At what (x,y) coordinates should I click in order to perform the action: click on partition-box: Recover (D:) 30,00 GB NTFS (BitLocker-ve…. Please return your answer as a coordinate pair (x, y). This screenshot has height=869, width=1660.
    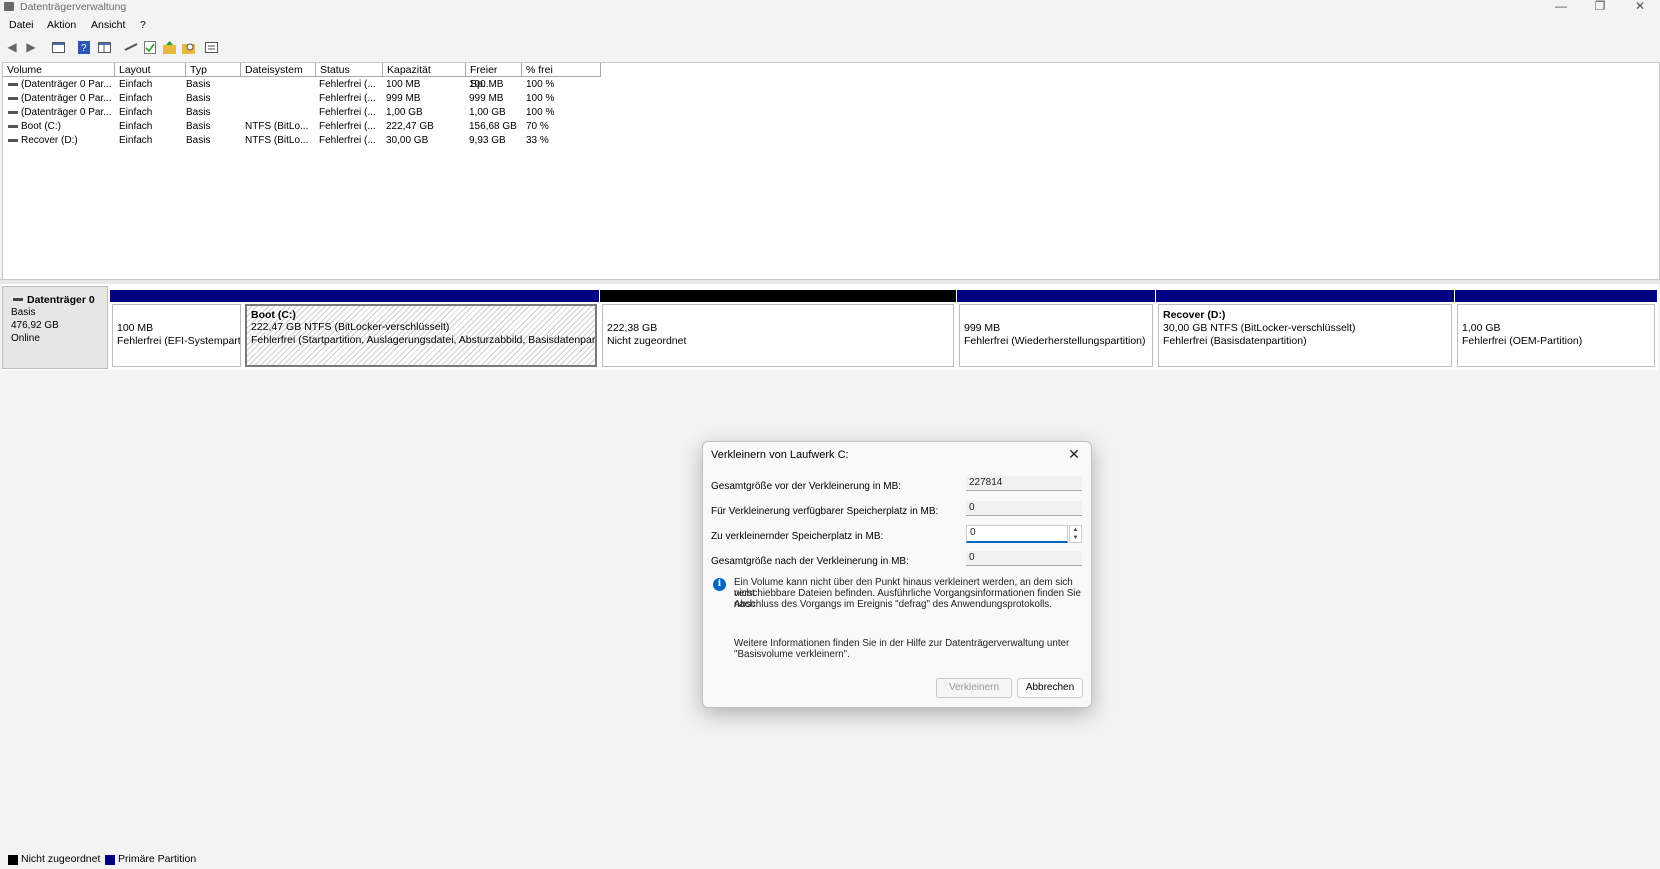
    Looking at the image, I should click on (1305, 335).